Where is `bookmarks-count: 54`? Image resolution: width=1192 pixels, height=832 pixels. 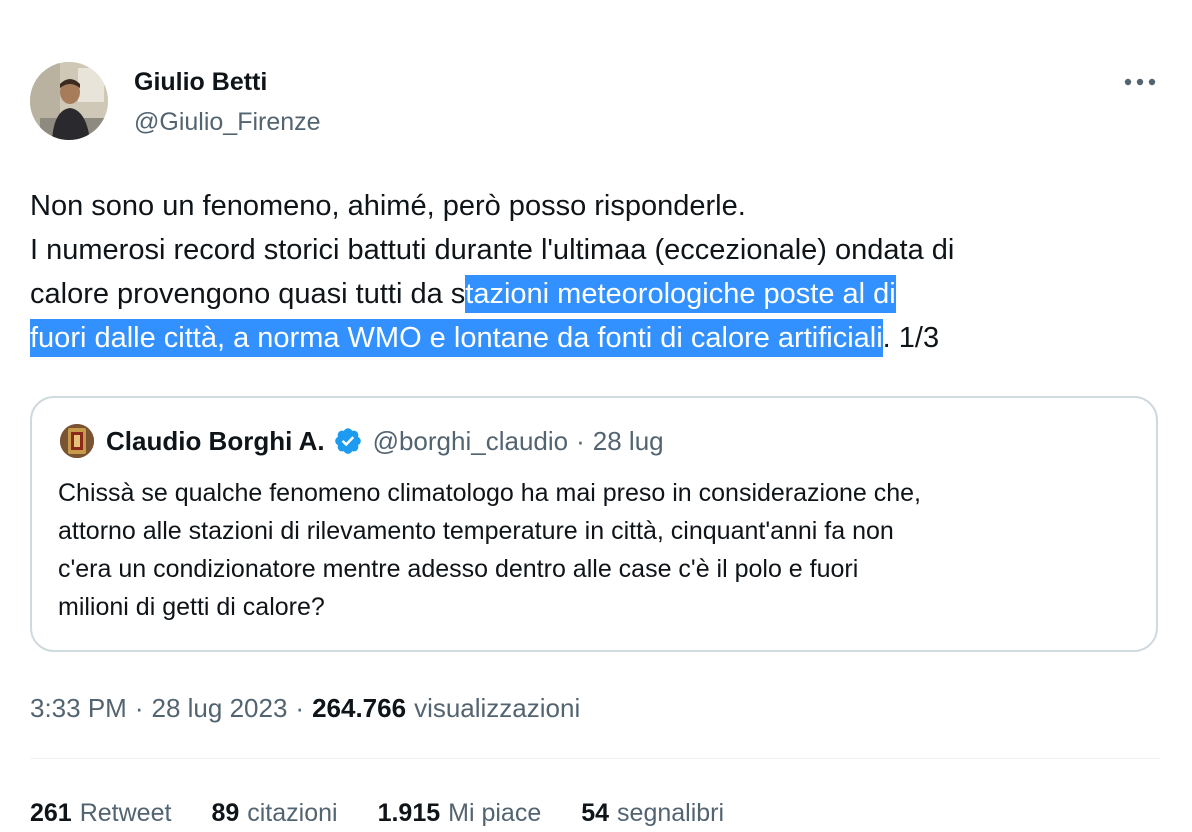 bookmarks-count: 54 is located at coordinates (595, 812).